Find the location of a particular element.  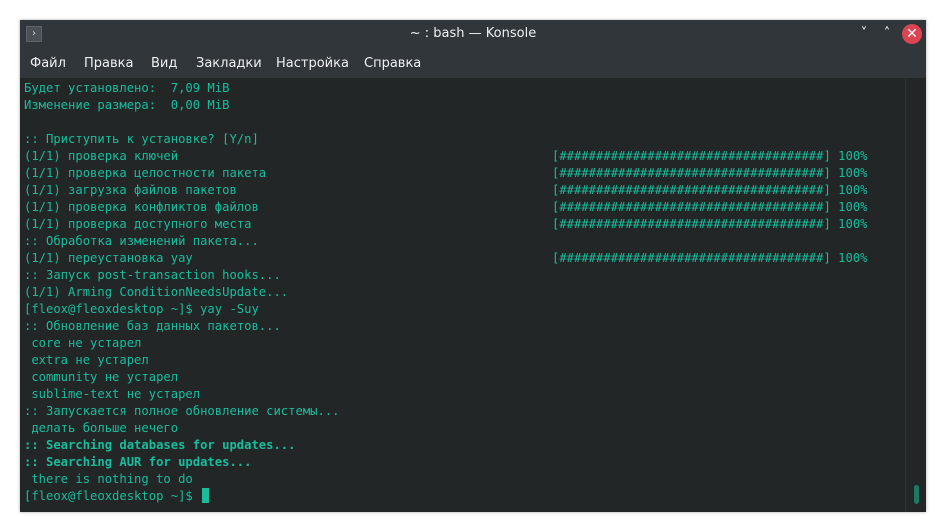

window-title: ~ : bash — Konsole is located at coordinates (473, 33).